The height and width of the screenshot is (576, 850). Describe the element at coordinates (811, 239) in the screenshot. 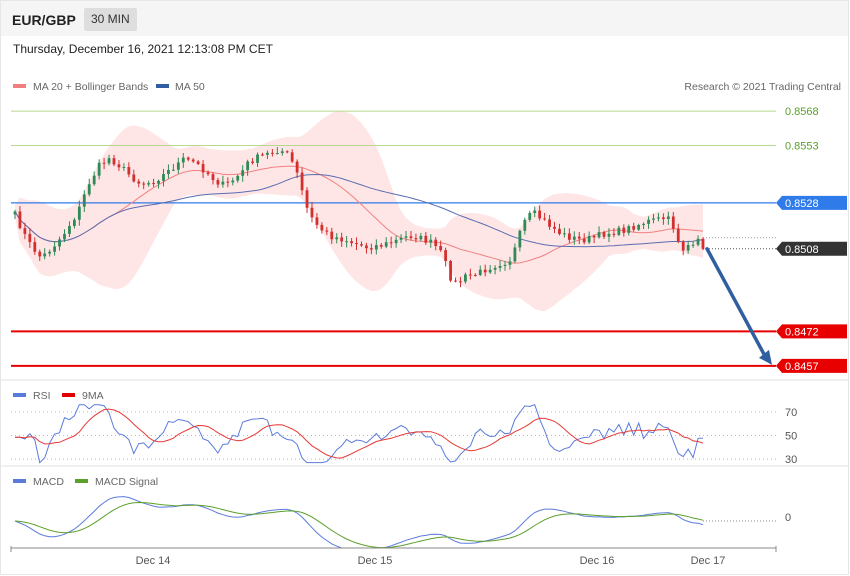

I see `level-labels: 0.8568 0.8553 0.8528 0.8508 0.8472 0.8457` at that location.